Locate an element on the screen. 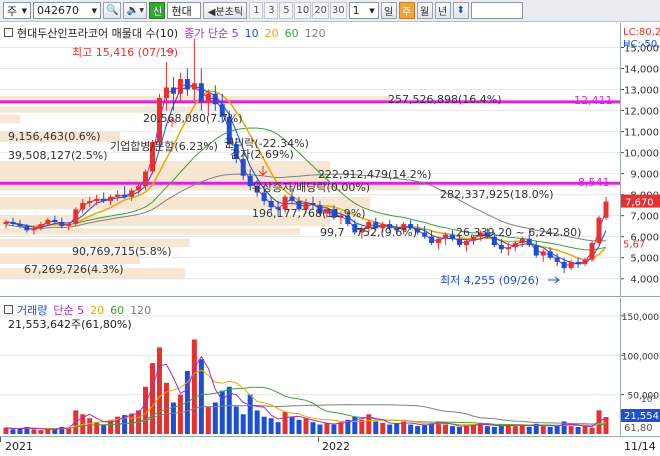  minute-option-30: 30 is located at coordinates (338, 10).